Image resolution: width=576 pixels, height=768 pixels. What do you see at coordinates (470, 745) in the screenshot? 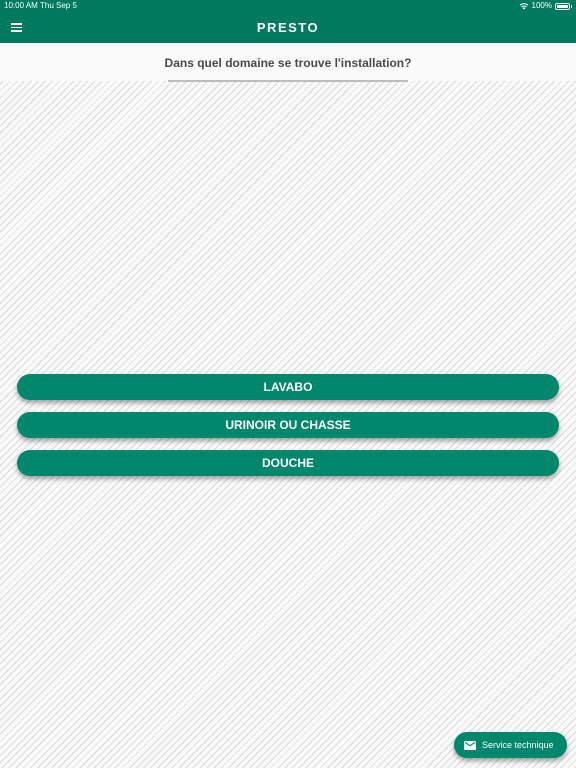
I see `mail-icon` at bounding box center [470, 745].